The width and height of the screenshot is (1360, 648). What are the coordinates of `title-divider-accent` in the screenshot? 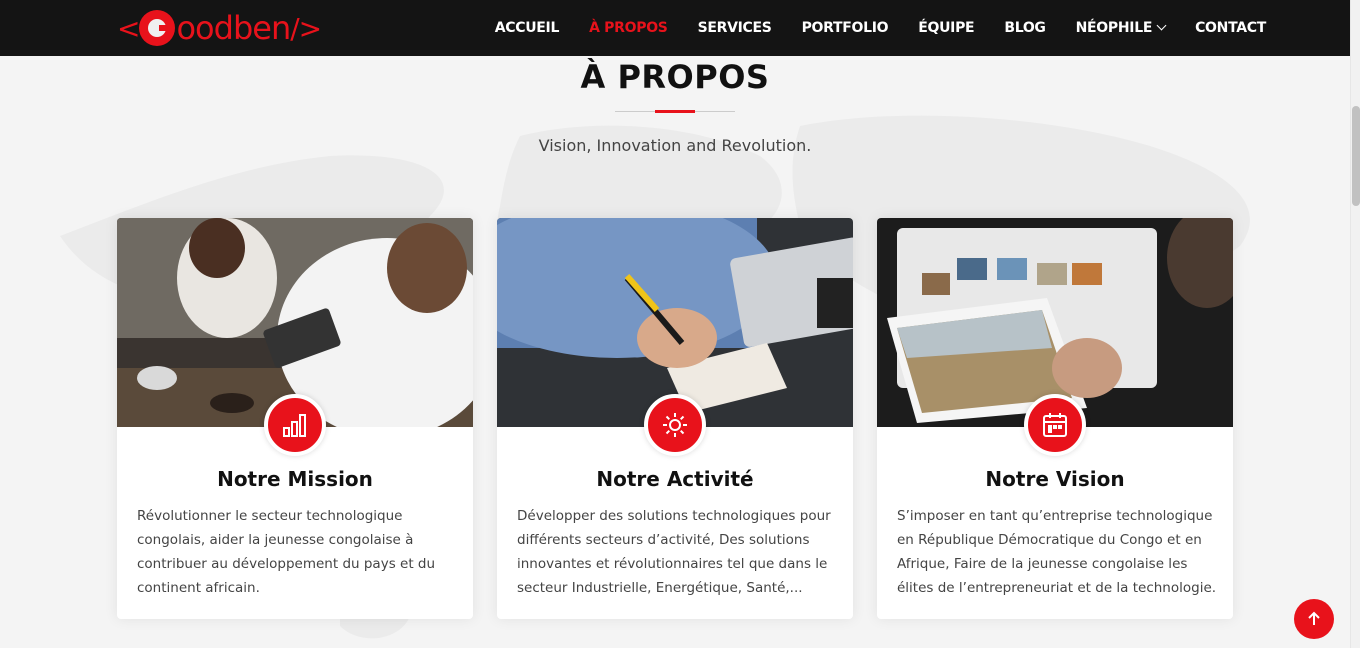 It's located at (675, 111).